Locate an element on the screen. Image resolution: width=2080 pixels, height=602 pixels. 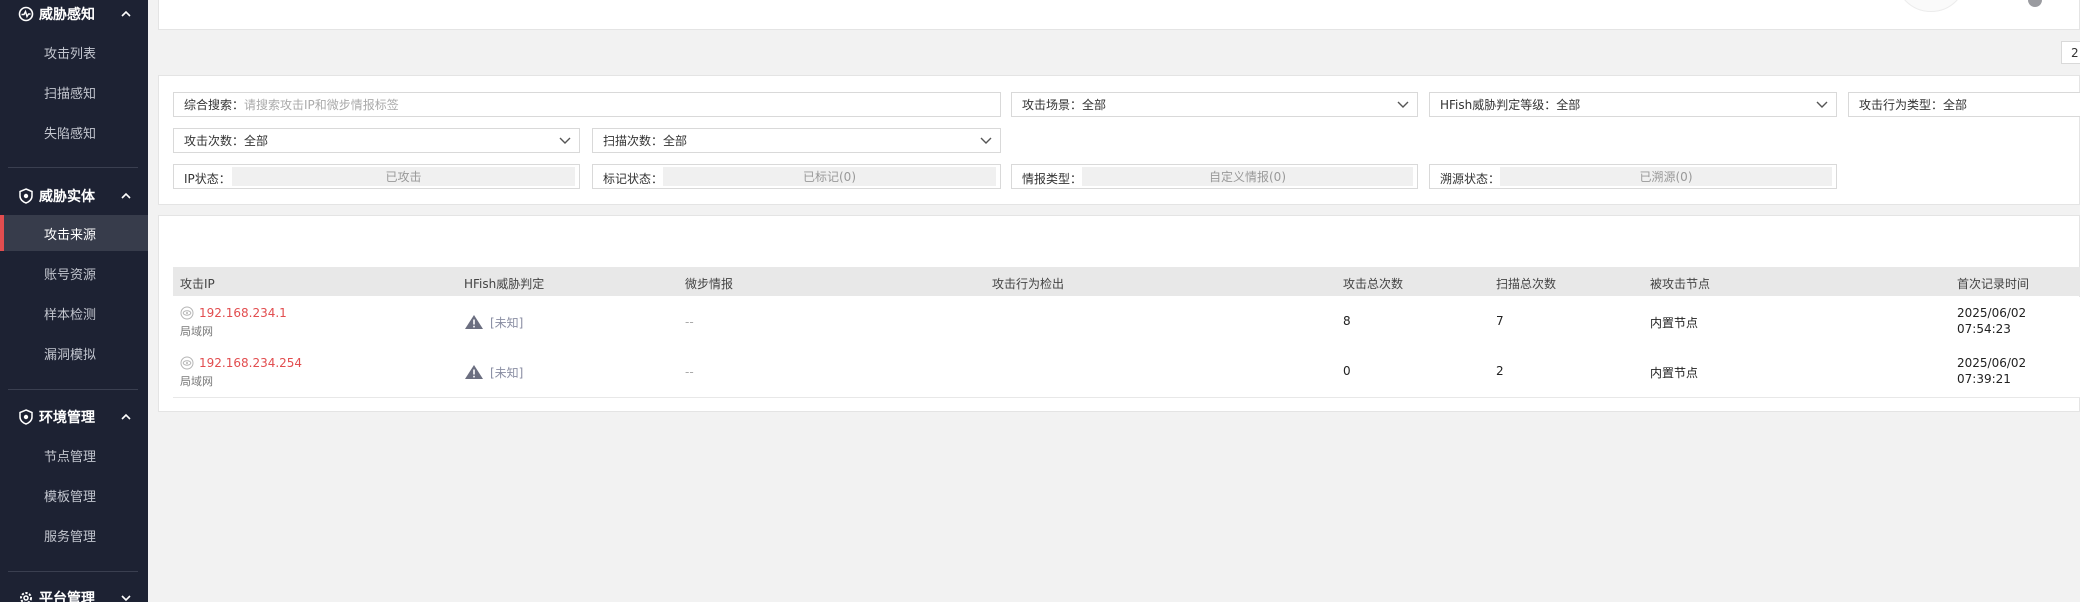
threat-level-label: HFish威胁判定等级： is located at coordinates (1498, 105).